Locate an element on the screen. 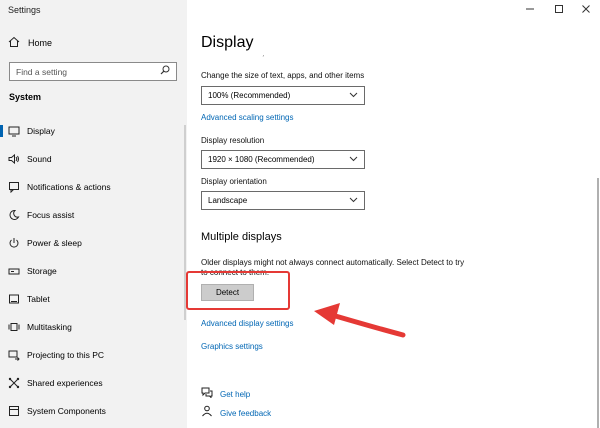  resolution-label: Display resolution is located at coordinates (233, 140).